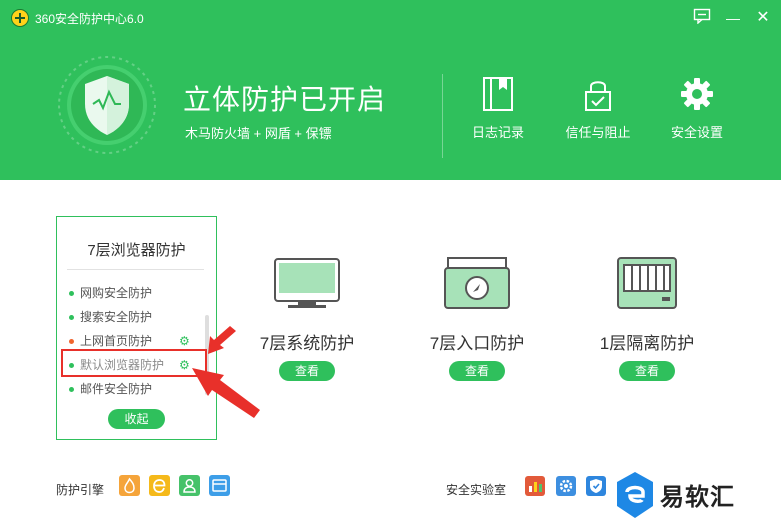 The height and width of the screenshot is (522, 781). What do you see at coordinates (635, 495) in the screenshot?
I see `watermark-logo-icon` at bounding box center [635, 495].